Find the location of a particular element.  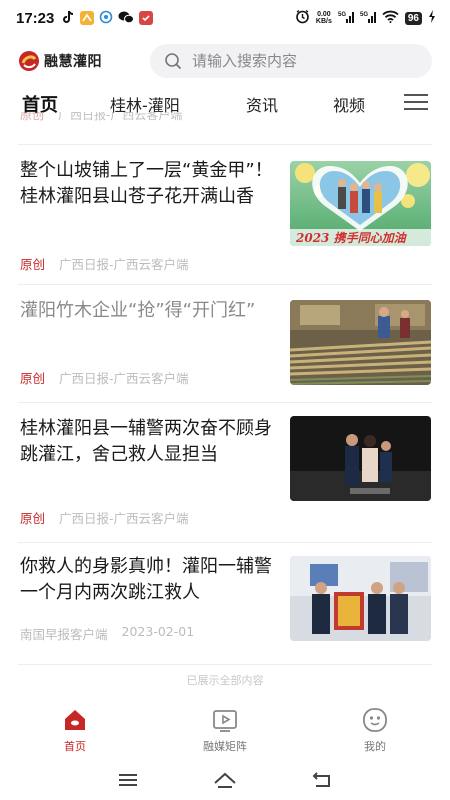

app-header: 融慧灌阳 is located at coordinates (225, 61).